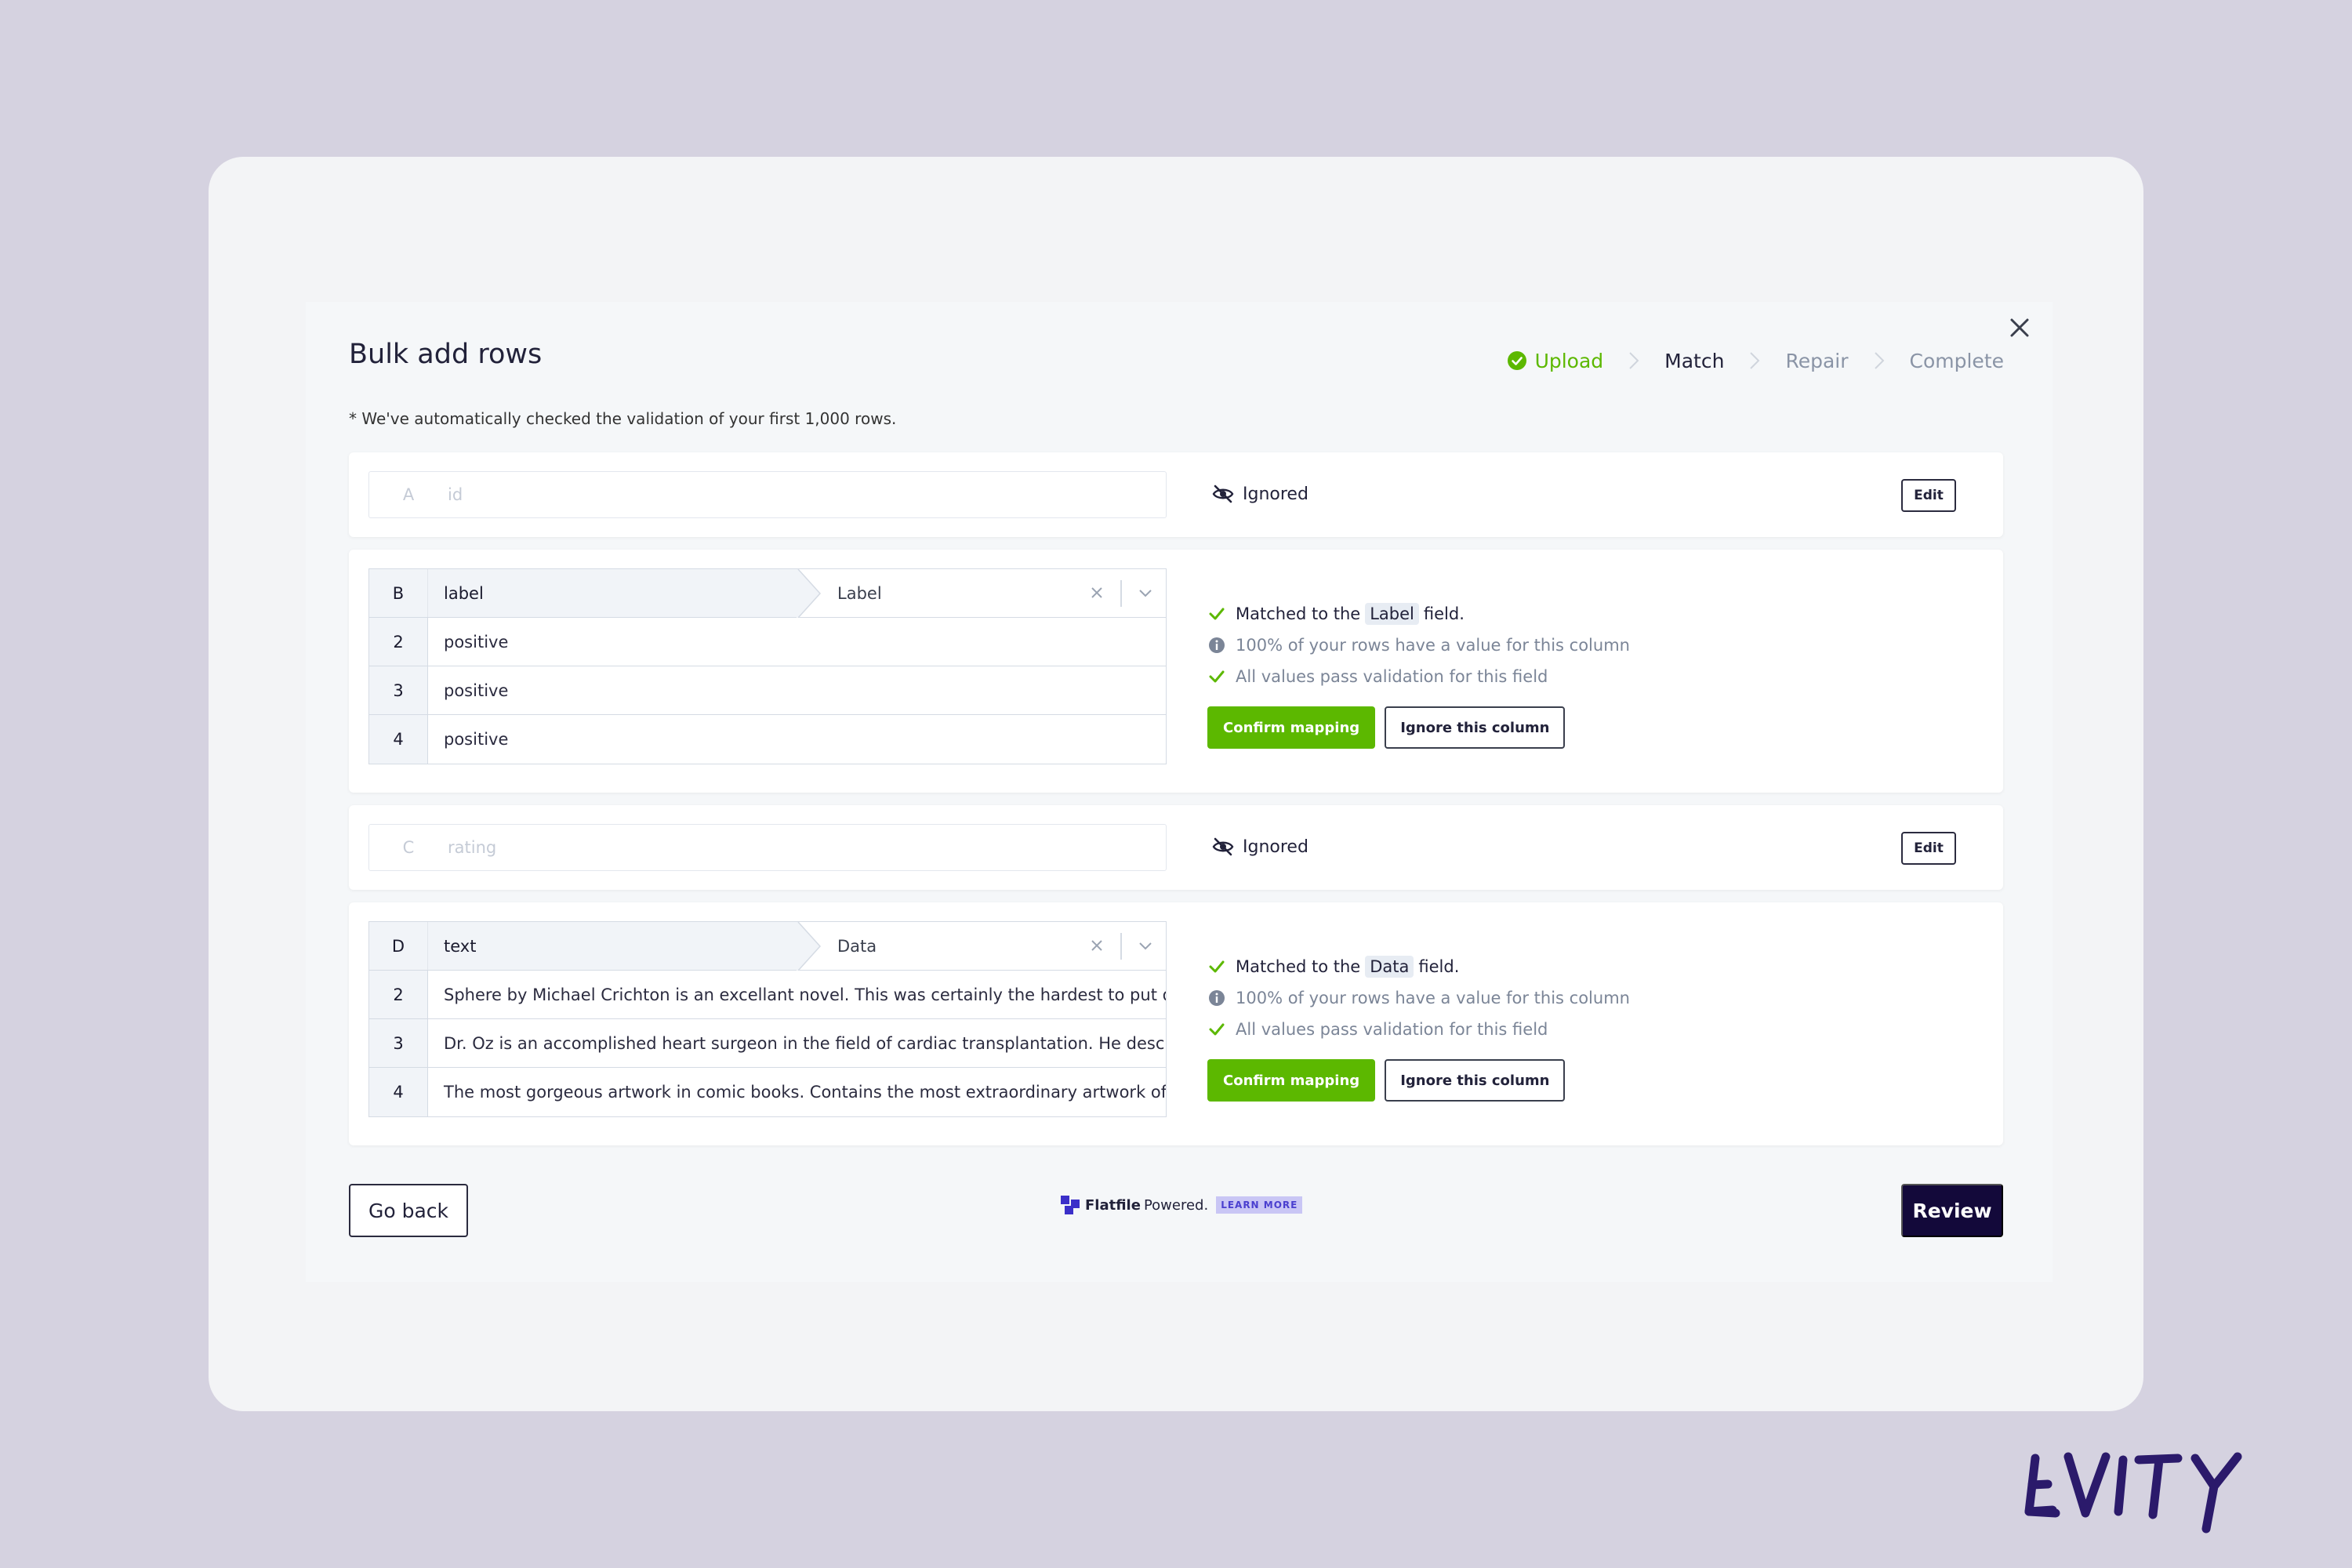  What do you see at coordinates (1392, 614) in the screenshot?
I see `field-chip: Label` at bounding box center [1392, 614].